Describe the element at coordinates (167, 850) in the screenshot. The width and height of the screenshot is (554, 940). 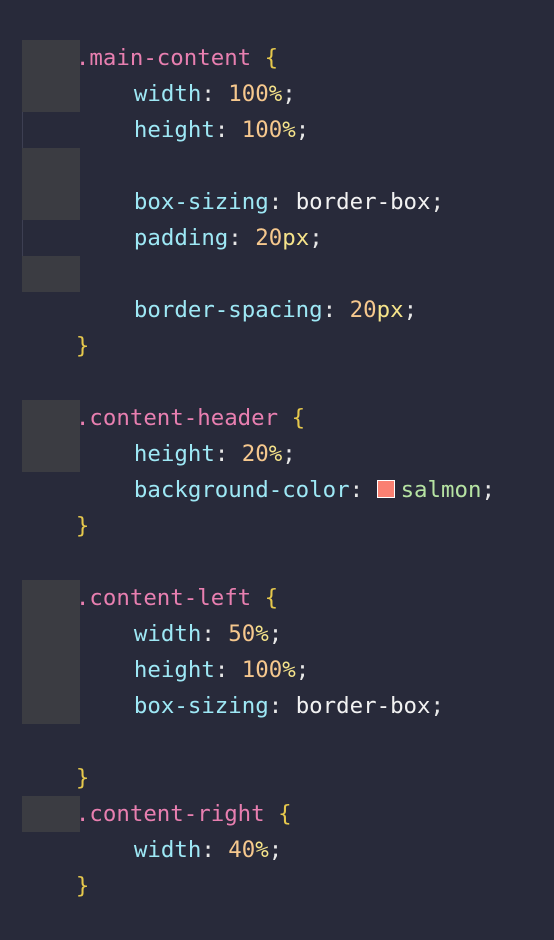
I see `css-property: width` at that location.